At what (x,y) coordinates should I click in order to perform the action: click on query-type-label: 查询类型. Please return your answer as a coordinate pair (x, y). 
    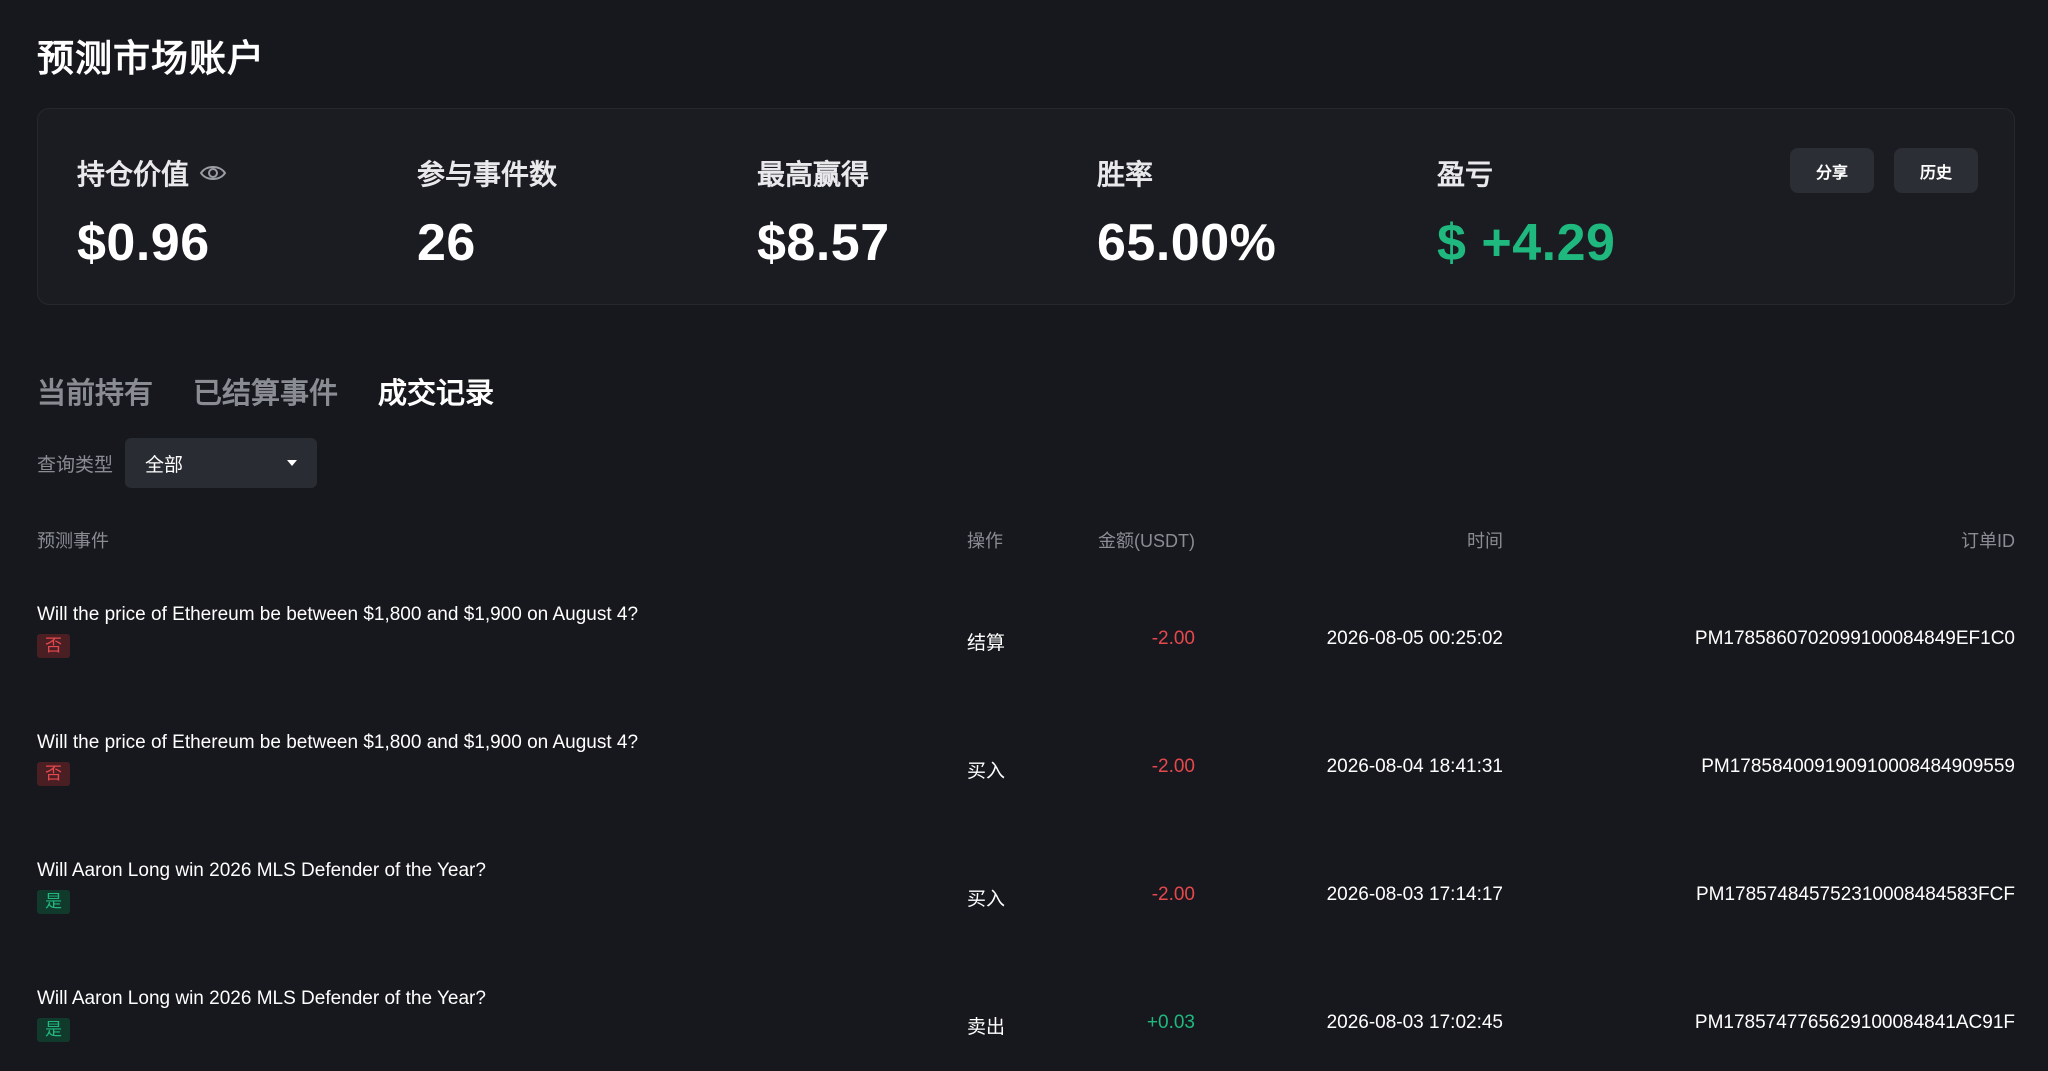
    Looking at the image, I should click on (75, 465).